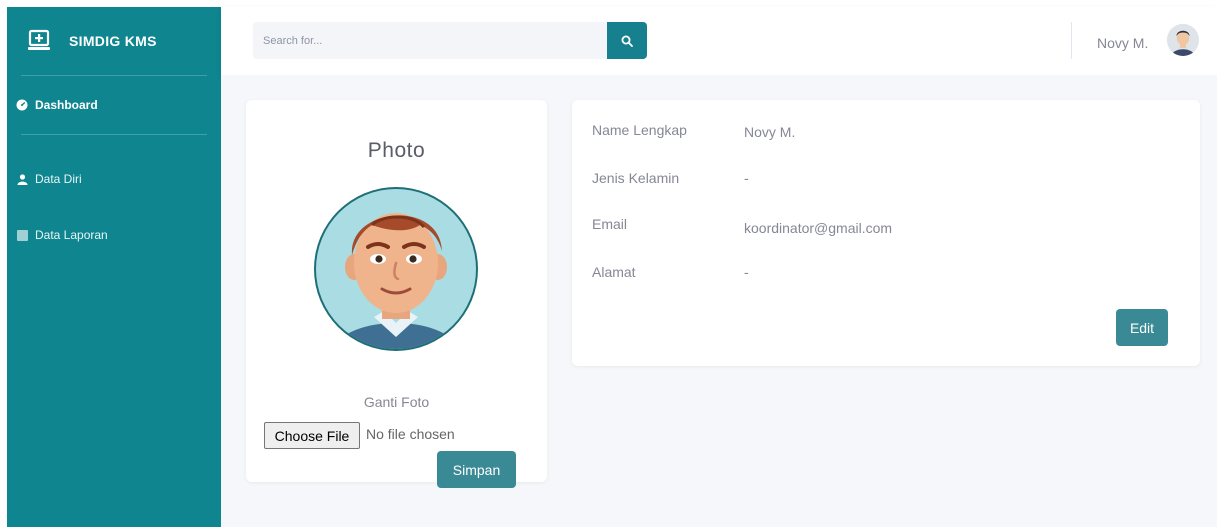  Describe the element at coordinates (818, 228) in the screenshot. I see `email-value: koordinator@gmail.com` at that location.